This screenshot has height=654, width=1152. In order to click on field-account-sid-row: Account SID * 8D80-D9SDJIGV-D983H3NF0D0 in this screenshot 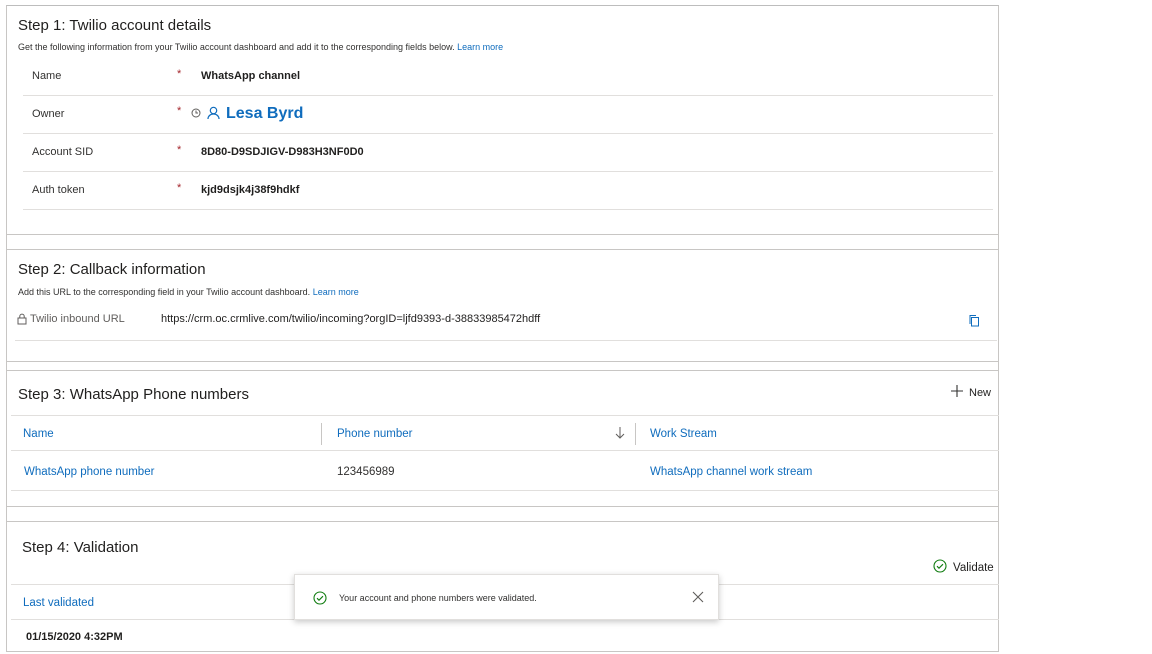, I will do `click(508, 153)`.